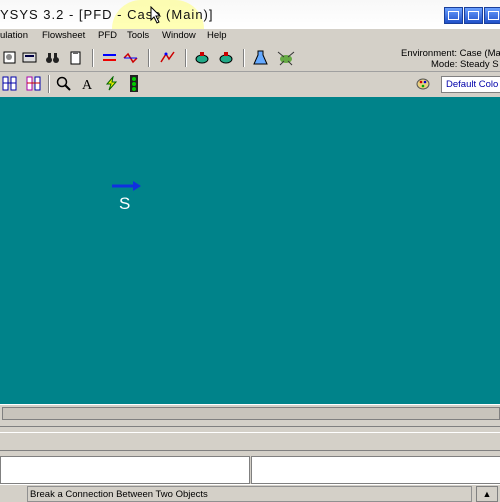 This screenshot has height=502, width=500. I want to click on main-toolbar: Environment: Case (Ma Mode: Steady S, so click(250, 58).